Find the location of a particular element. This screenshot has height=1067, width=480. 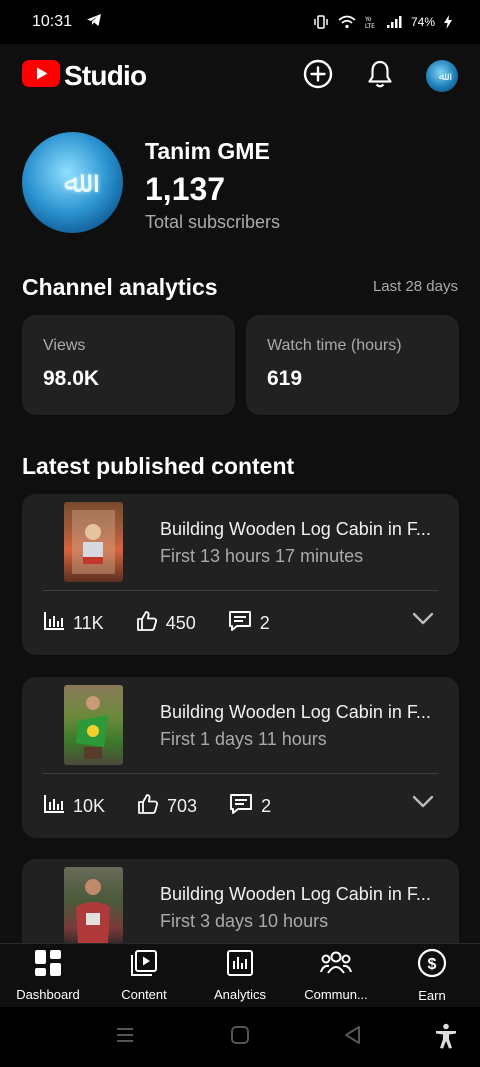

nav-earn: $ Earn is located at coordinates (432, 975).